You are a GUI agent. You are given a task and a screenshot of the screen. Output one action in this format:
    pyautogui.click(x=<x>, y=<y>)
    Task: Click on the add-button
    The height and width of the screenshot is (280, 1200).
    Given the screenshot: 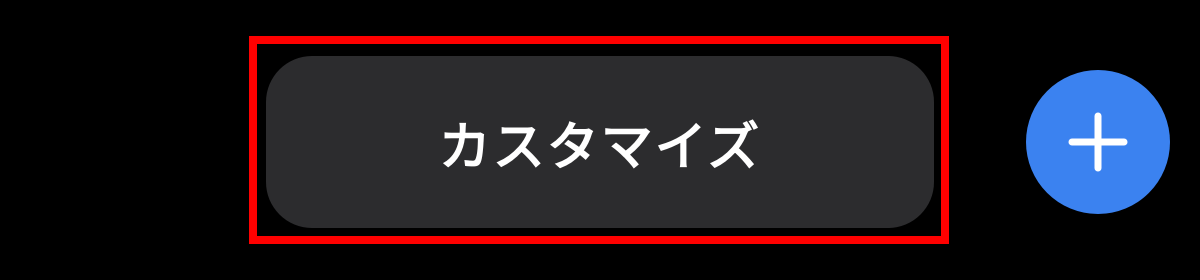 What is the action you would take?
    pyautogui.click(x=1098, y=142)
    